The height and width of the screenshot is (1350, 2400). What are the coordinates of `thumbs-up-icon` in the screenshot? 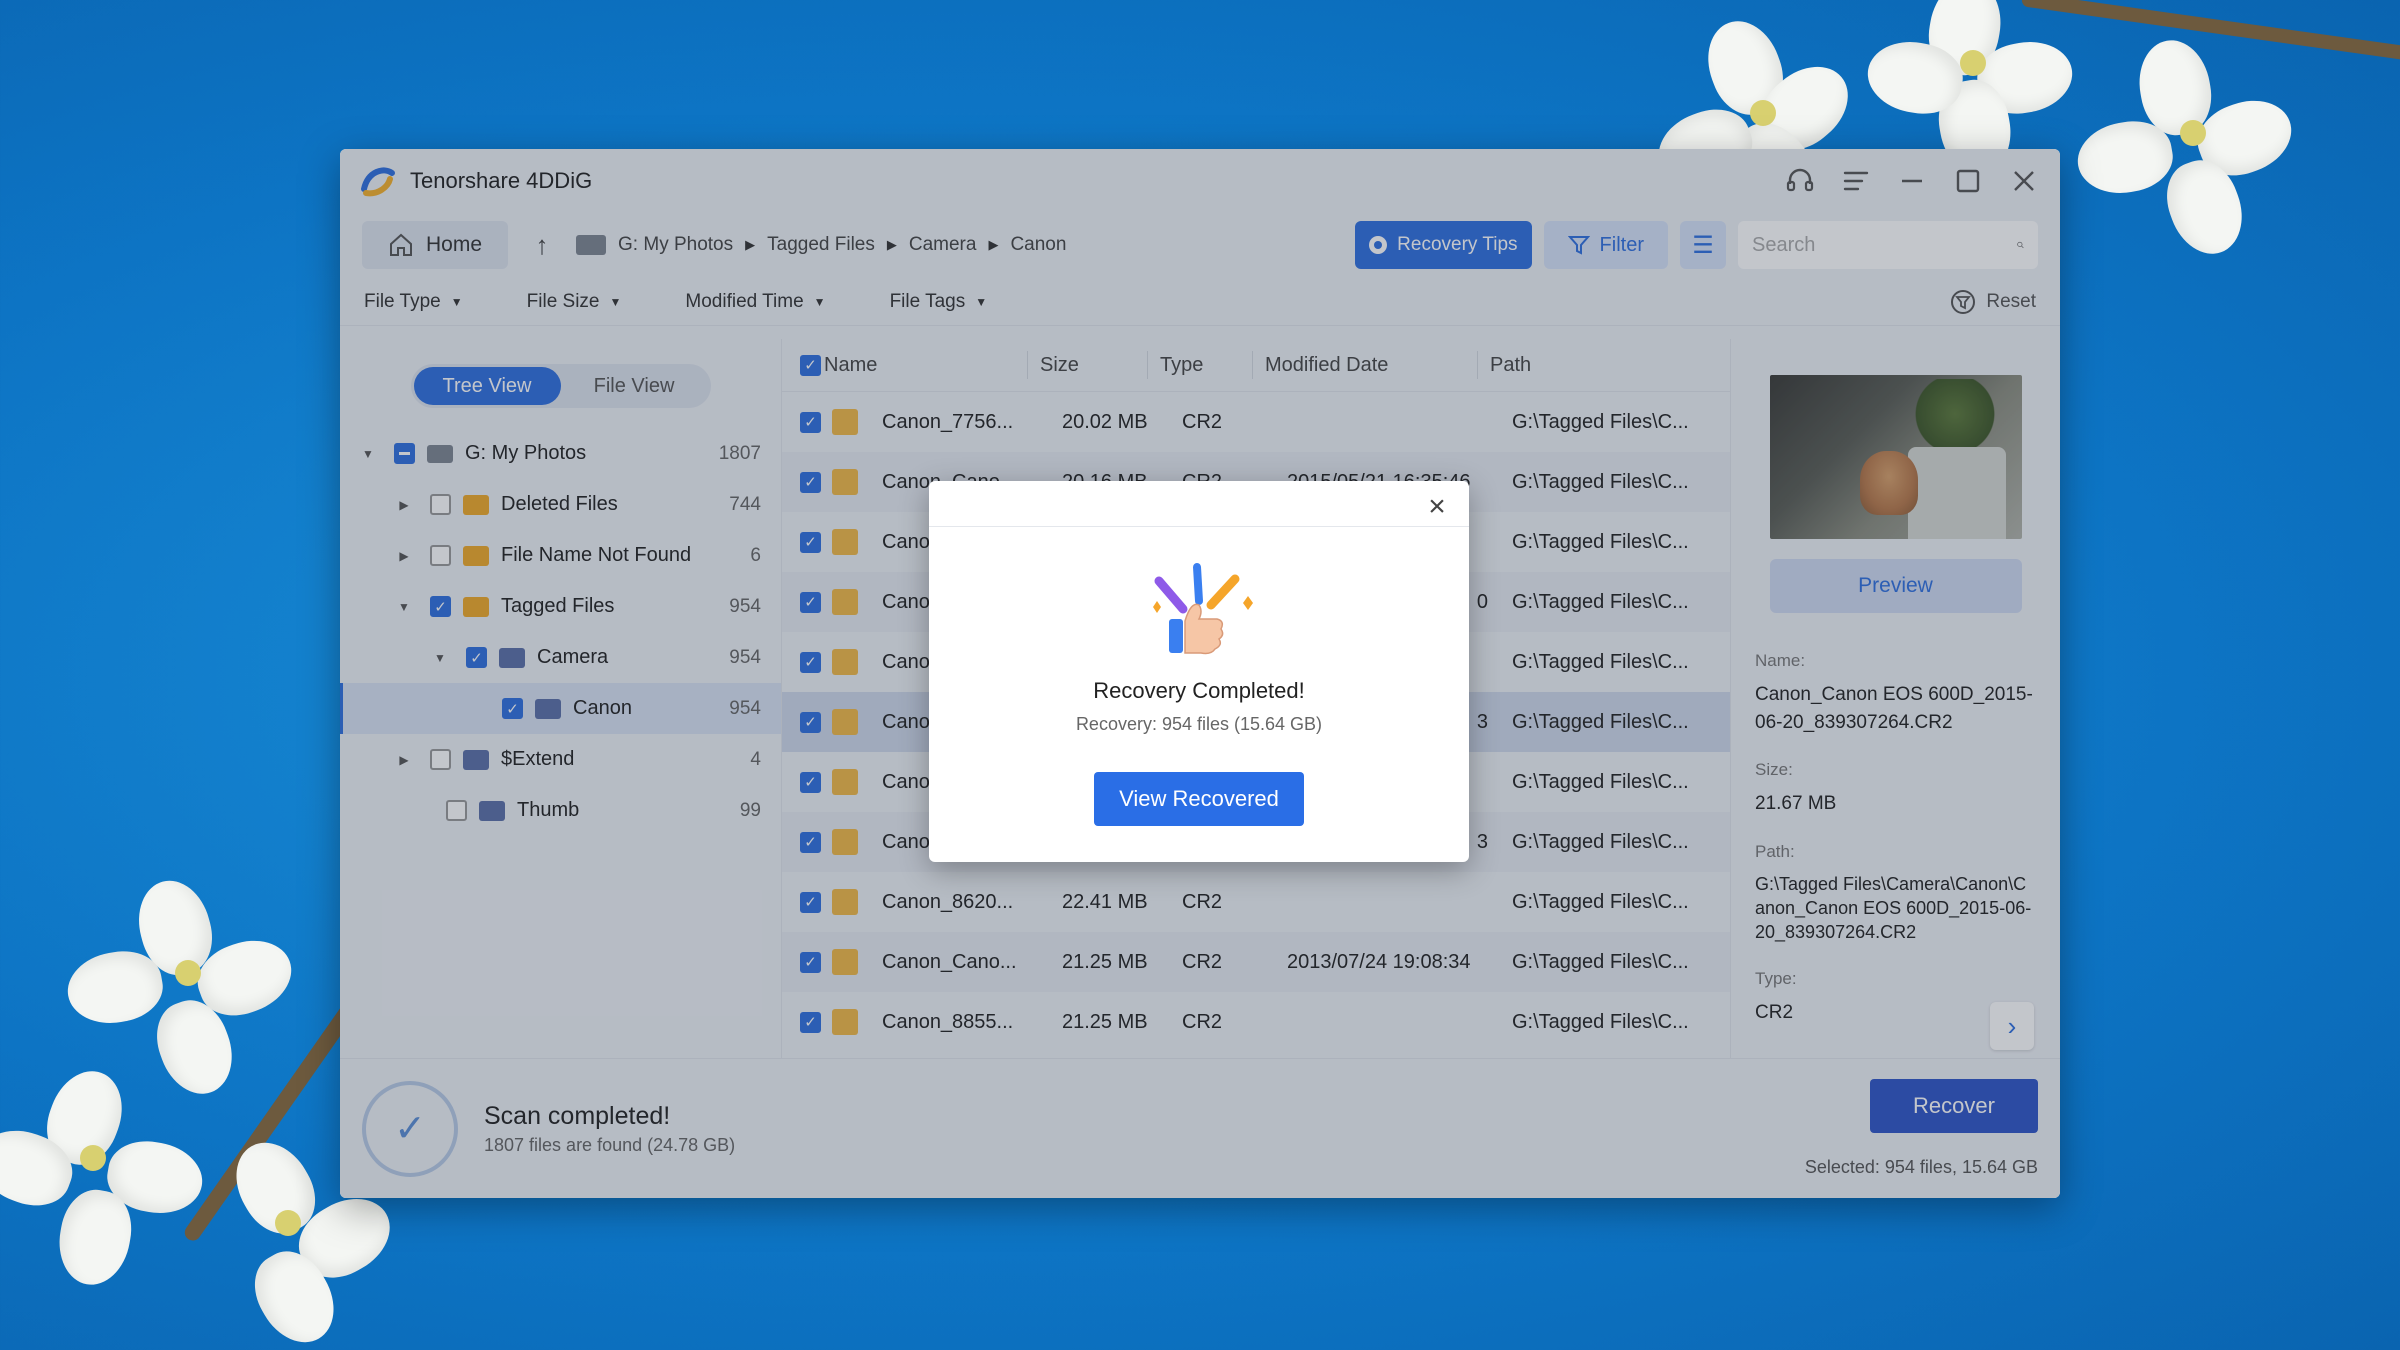 It's located at (1199, 611).